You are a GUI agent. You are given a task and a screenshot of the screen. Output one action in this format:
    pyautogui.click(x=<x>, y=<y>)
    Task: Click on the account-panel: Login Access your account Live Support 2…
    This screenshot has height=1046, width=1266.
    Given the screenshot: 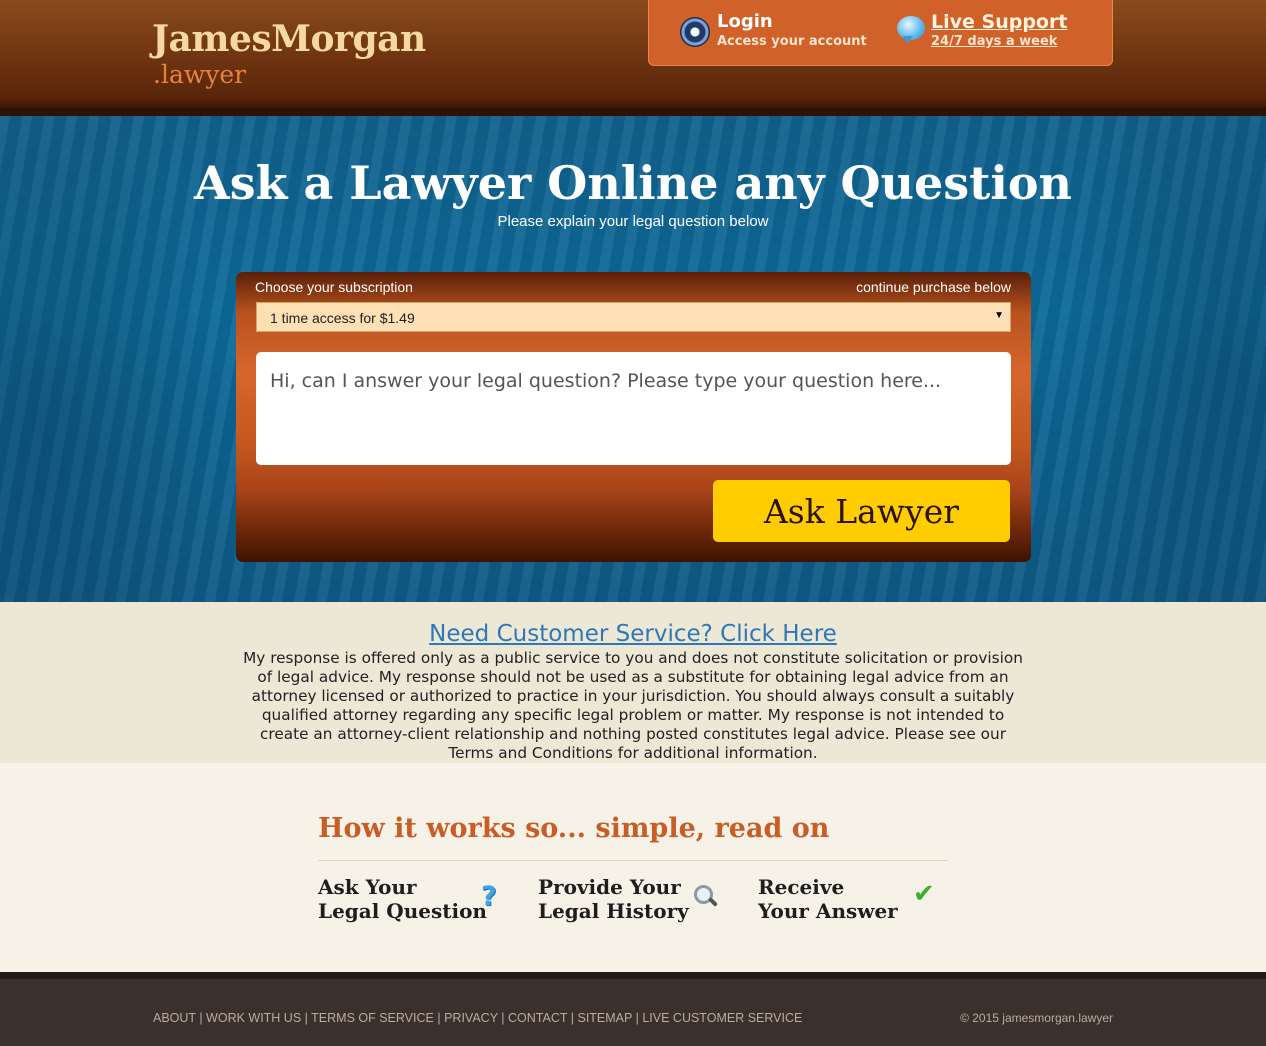 What is the action you would take?
    pyautogui.click(x=880, y=33)
    